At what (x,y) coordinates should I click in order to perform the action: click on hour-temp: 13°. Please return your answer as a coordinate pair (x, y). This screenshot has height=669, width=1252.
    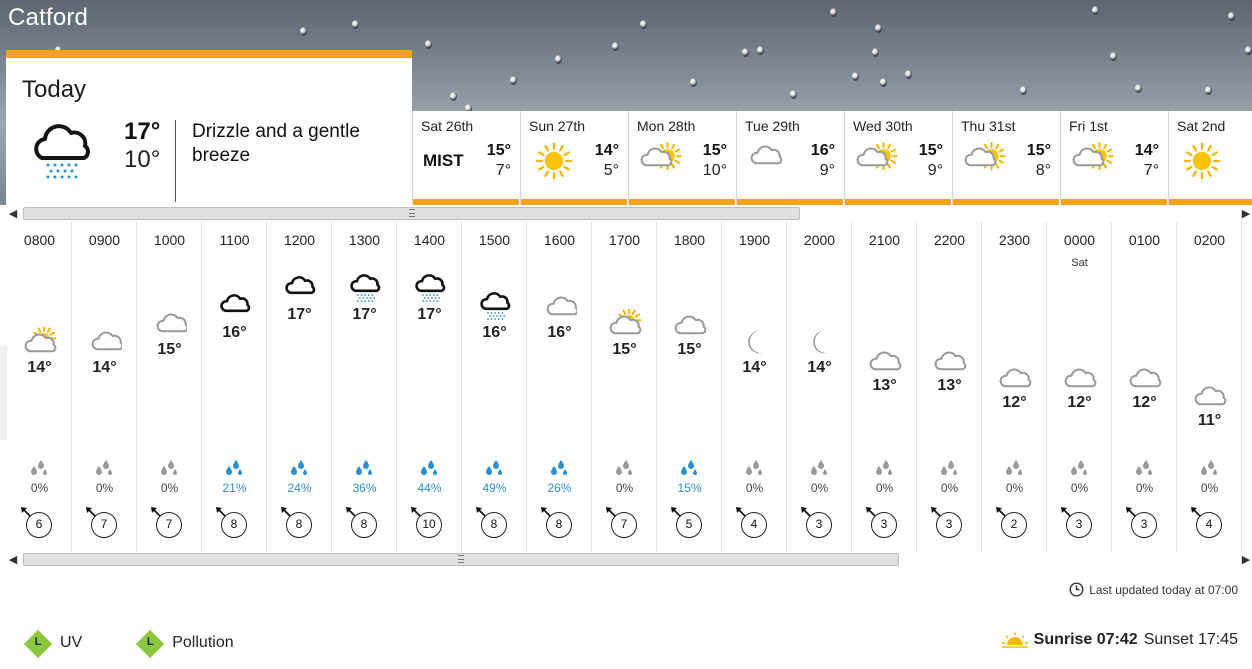
    Looking at the image, I should click on (949, 385).